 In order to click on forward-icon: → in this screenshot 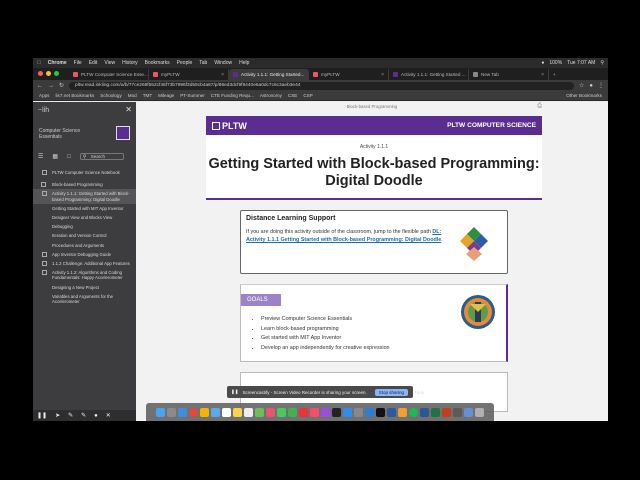, I will do `click(51, 86)`.